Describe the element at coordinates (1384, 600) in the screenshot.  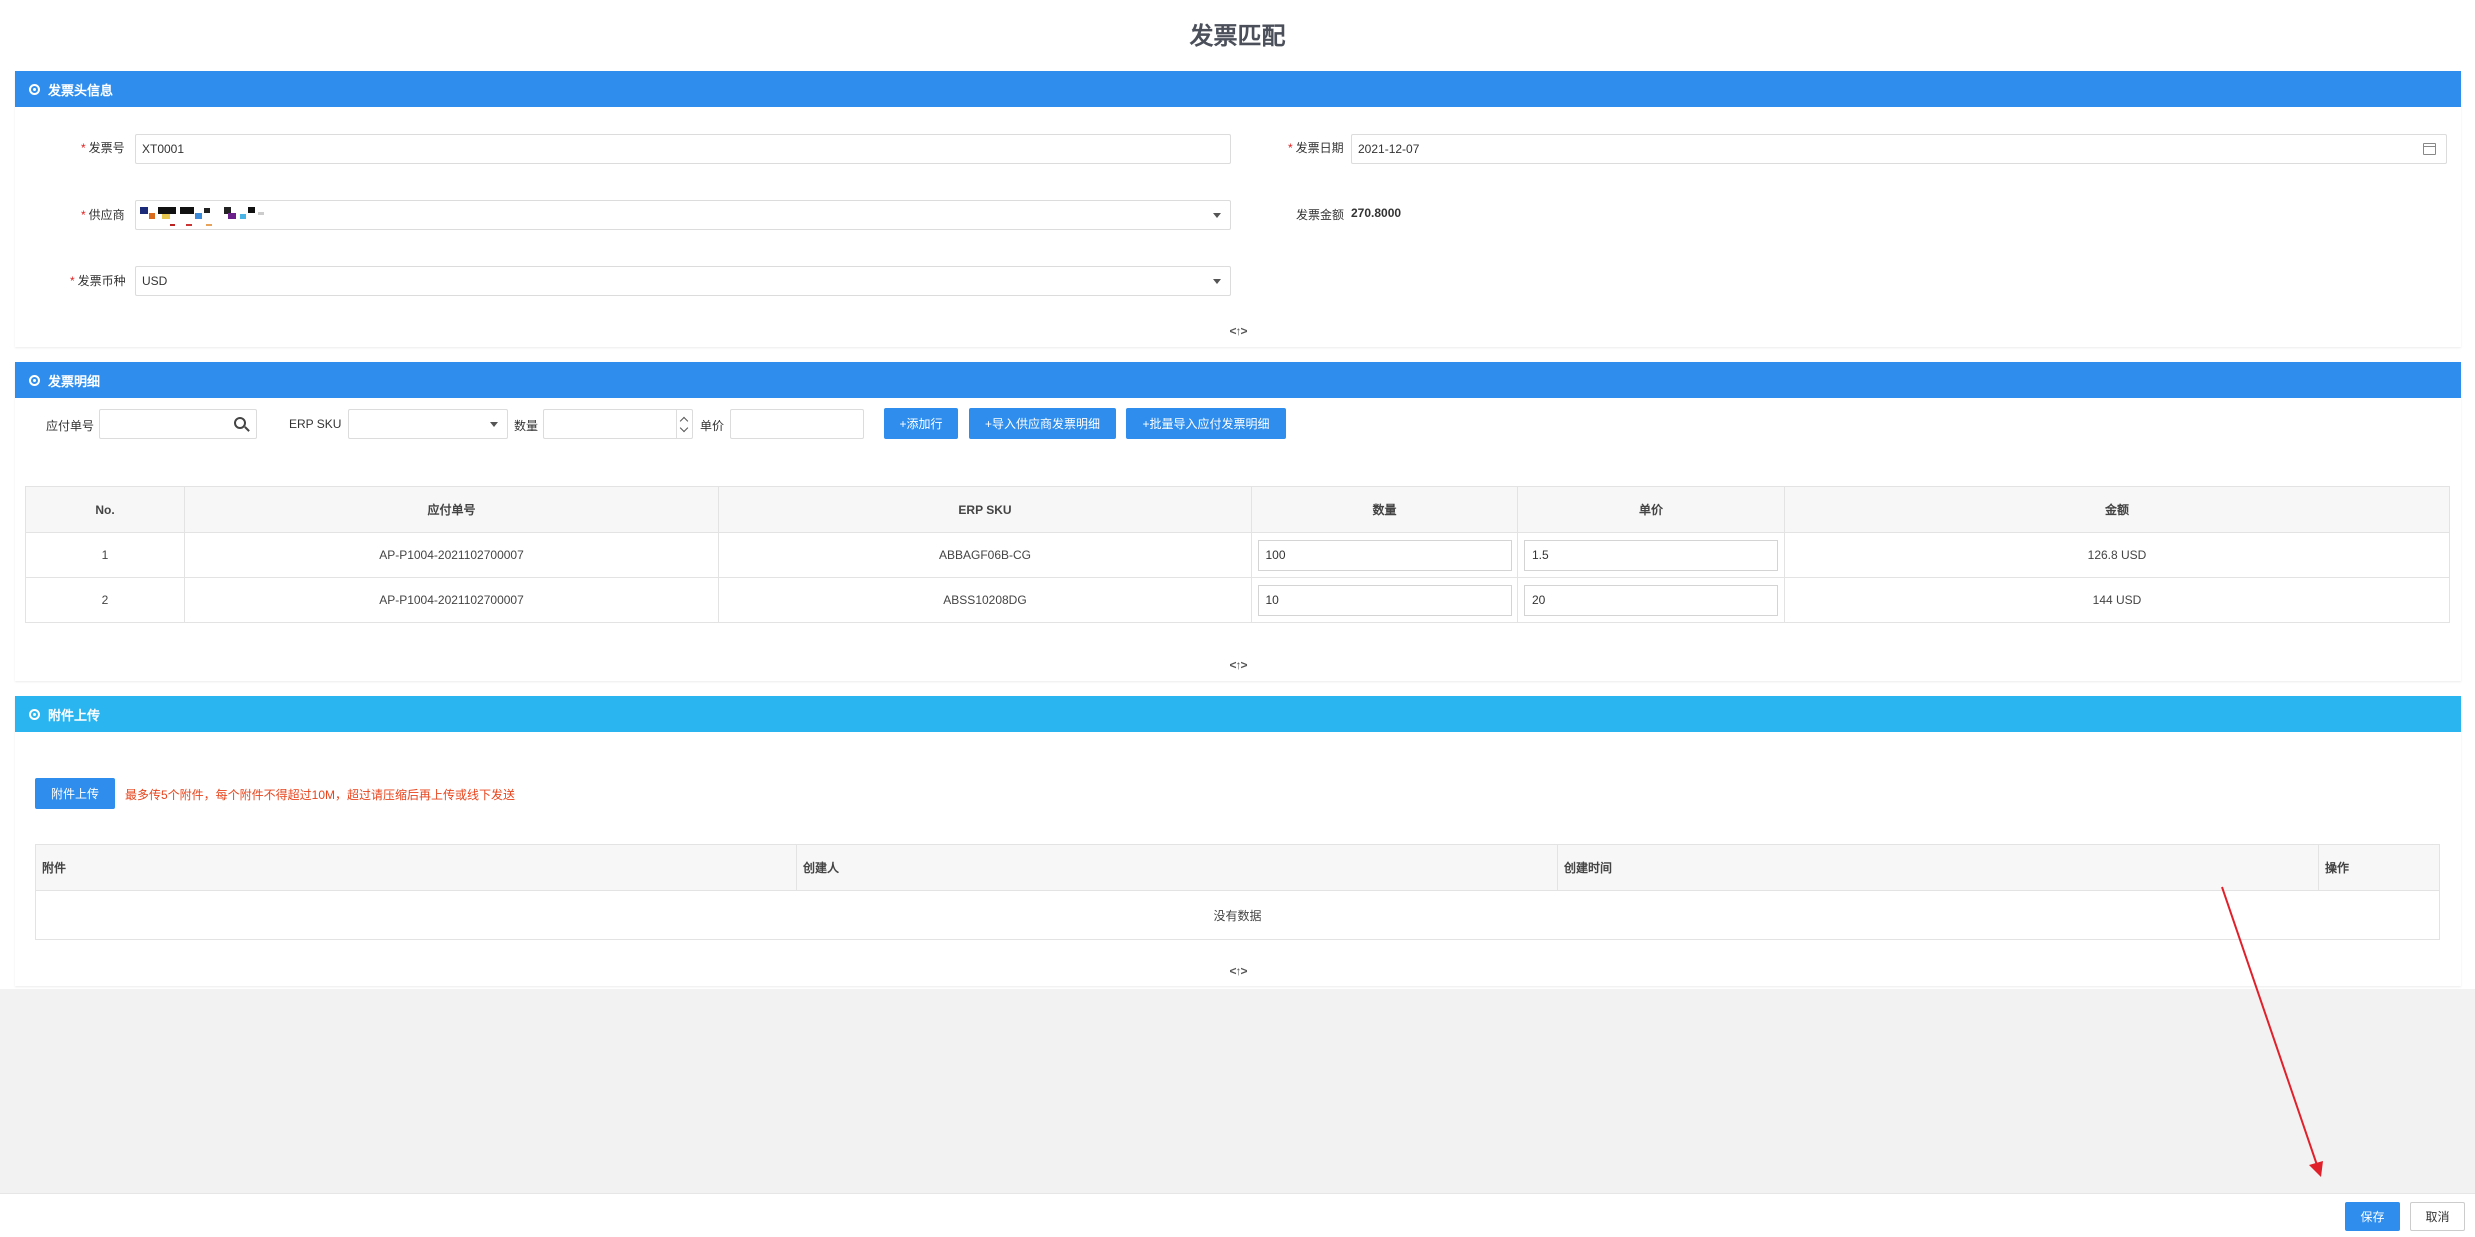
I see `row-qty-input: 10` at that location.